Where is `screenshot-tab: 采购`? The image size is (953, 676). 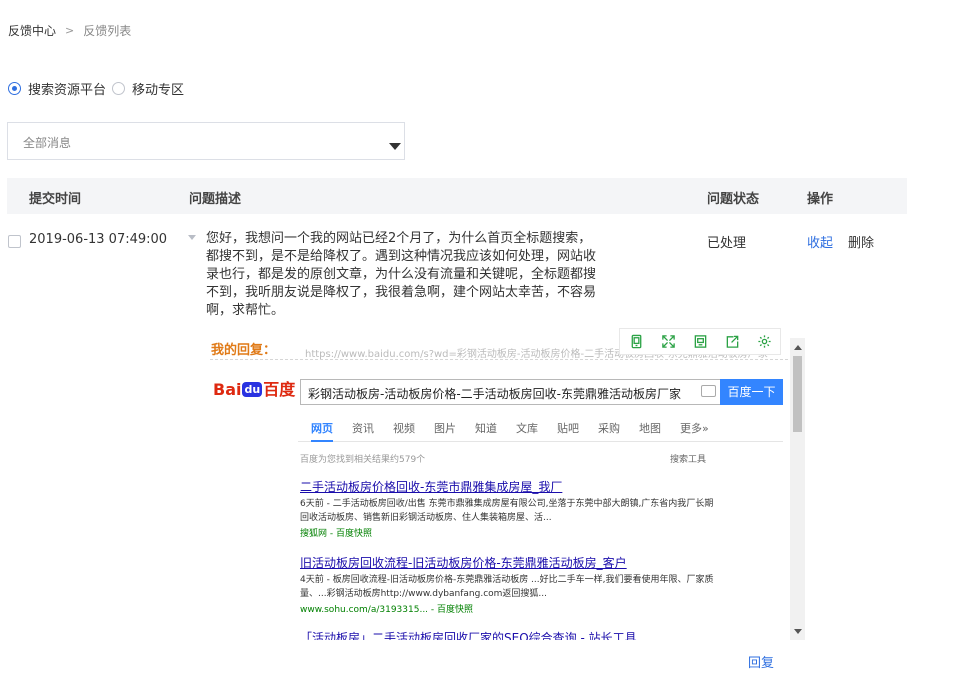 screenshot-tab: 采购 is located at coordinates (609, 428).